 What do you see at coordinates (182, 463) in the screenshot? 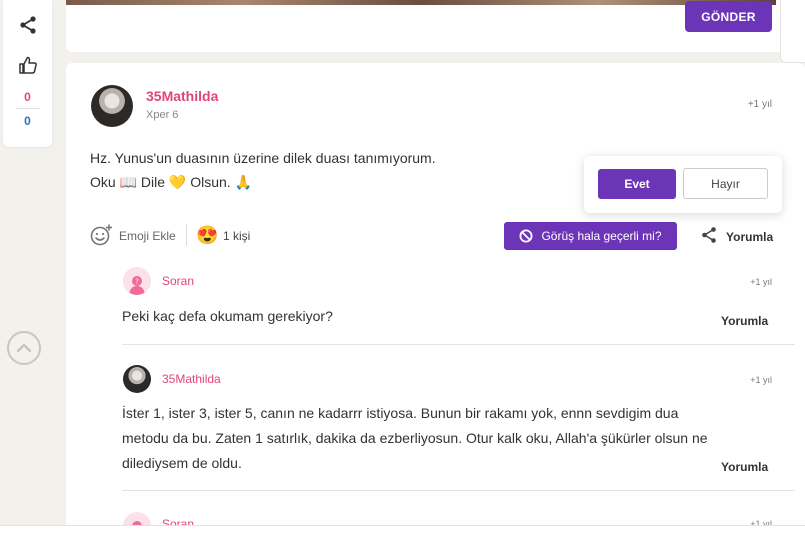
I see `reply-line: dilediysem de oldu.` at bounding box center [182, 463].